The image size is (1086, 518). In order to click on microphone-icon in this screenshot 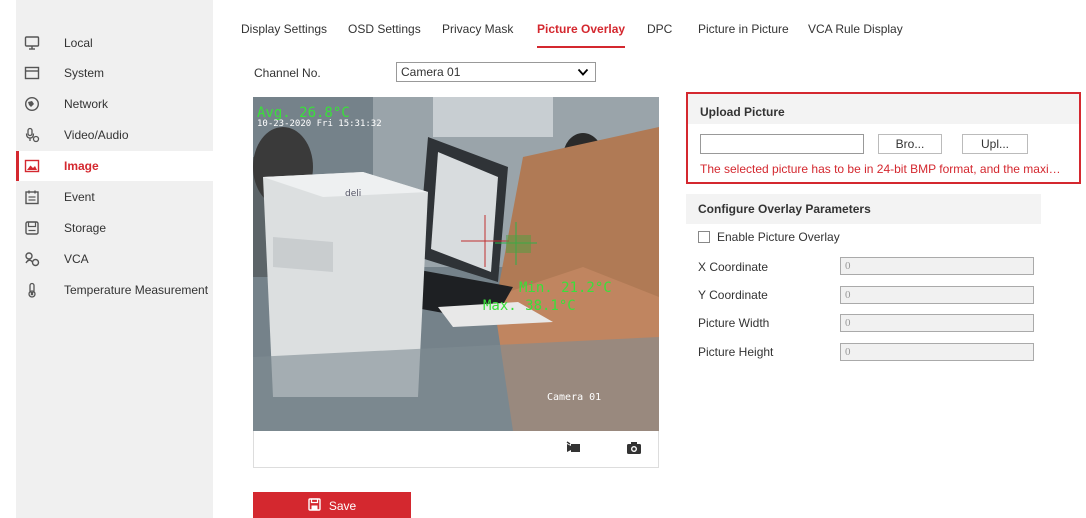, I will do `click(32, 135)`.